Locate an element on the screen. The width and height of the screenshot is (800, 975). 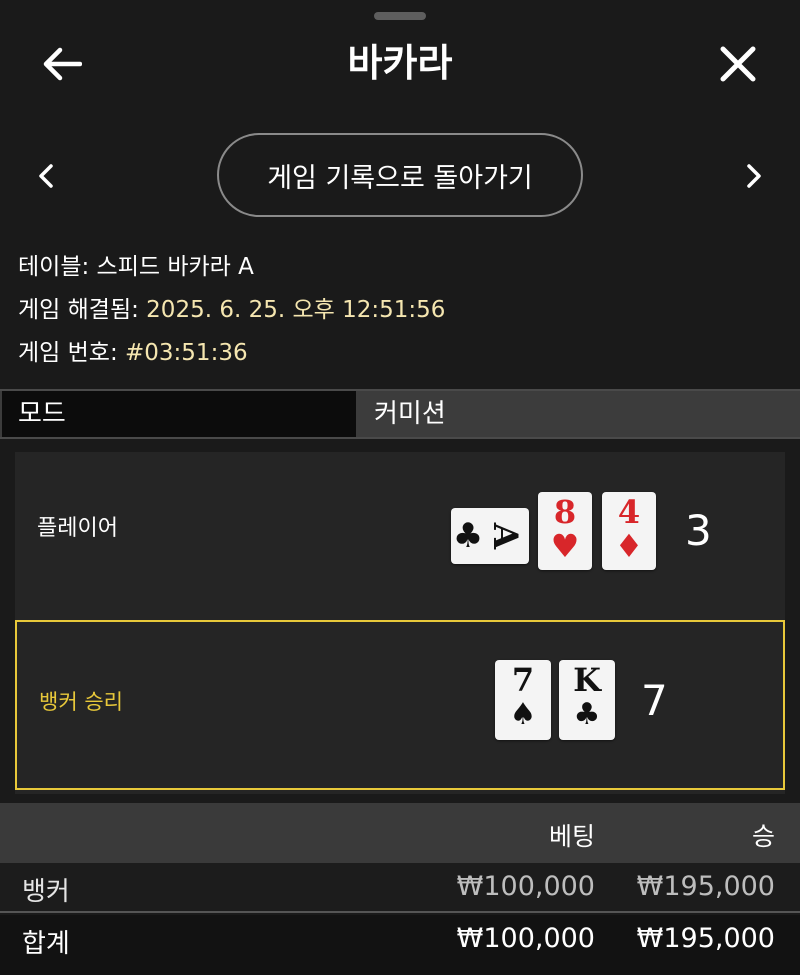
resolved-value: 2025. 6. 25. 오후 12:51:56 is located at coordinates (296, 310).